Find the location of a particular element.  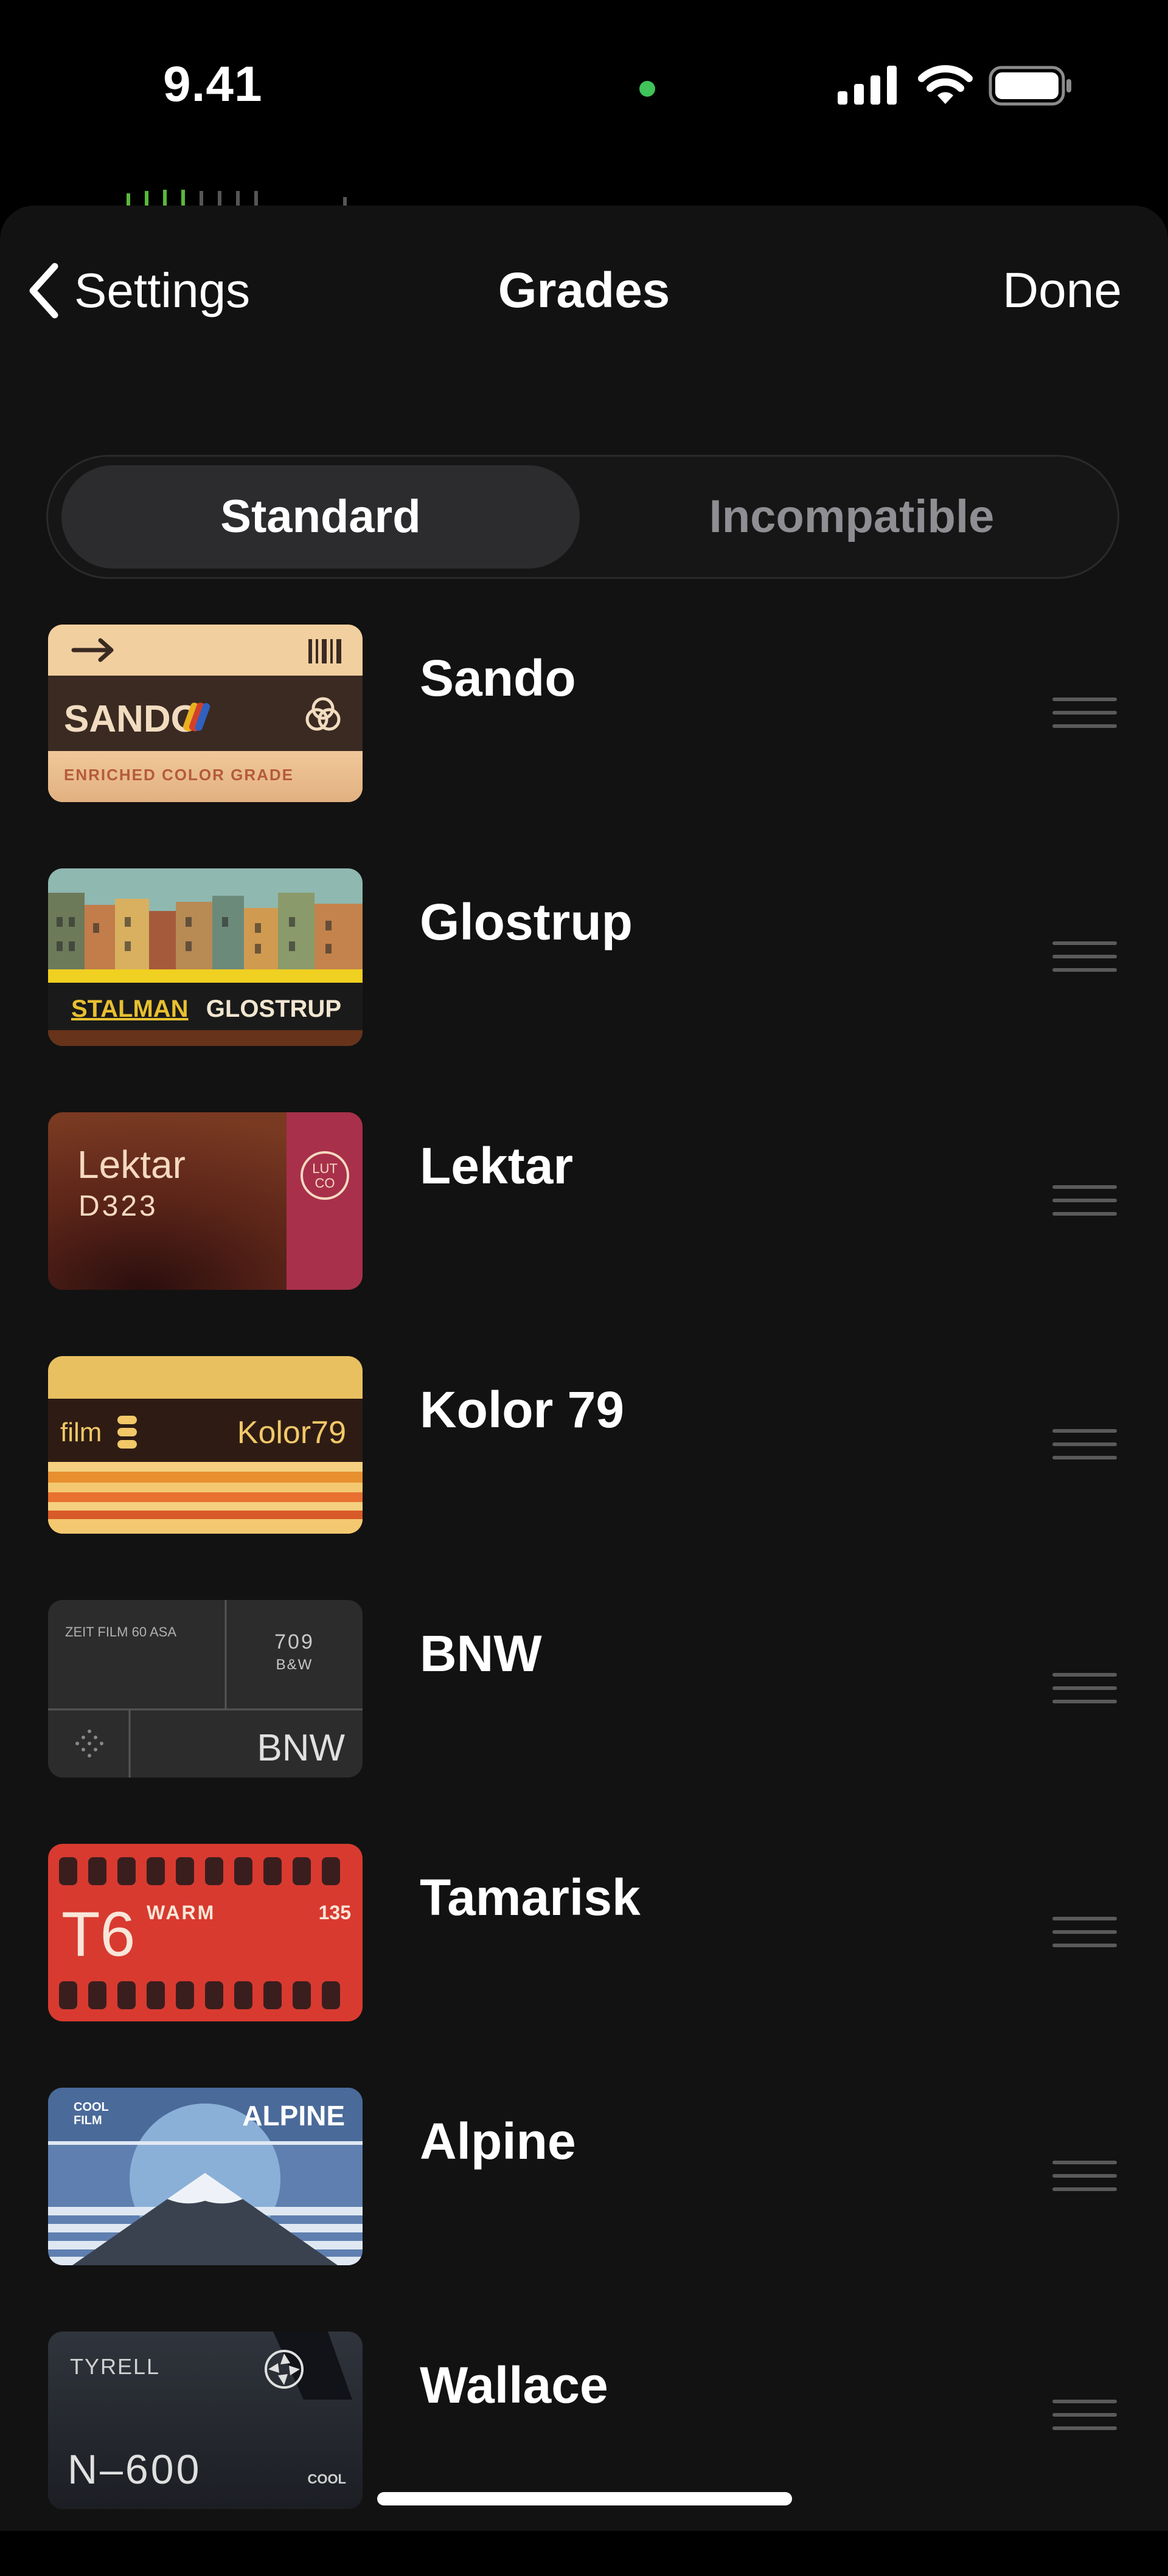

thumb-title: SANDO is located at coordinates (132, 719).